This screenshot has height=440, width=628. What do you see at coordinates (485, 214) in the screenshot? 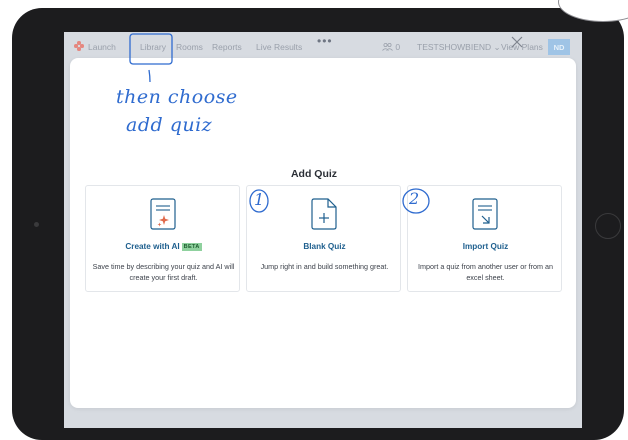
I see `import-document-arrow-icon` at bounding box center [485, 214].